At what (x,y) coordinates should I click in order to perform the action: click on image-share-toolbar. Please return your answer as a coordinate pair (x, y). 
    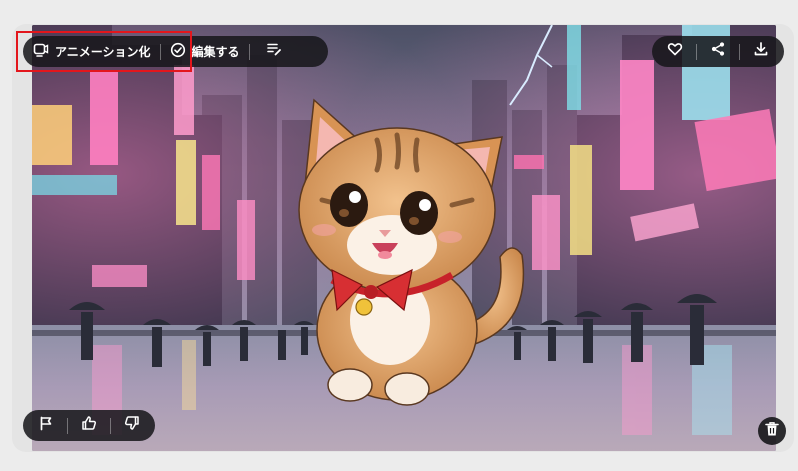
    Looking at the image, I should click on (718, 51).